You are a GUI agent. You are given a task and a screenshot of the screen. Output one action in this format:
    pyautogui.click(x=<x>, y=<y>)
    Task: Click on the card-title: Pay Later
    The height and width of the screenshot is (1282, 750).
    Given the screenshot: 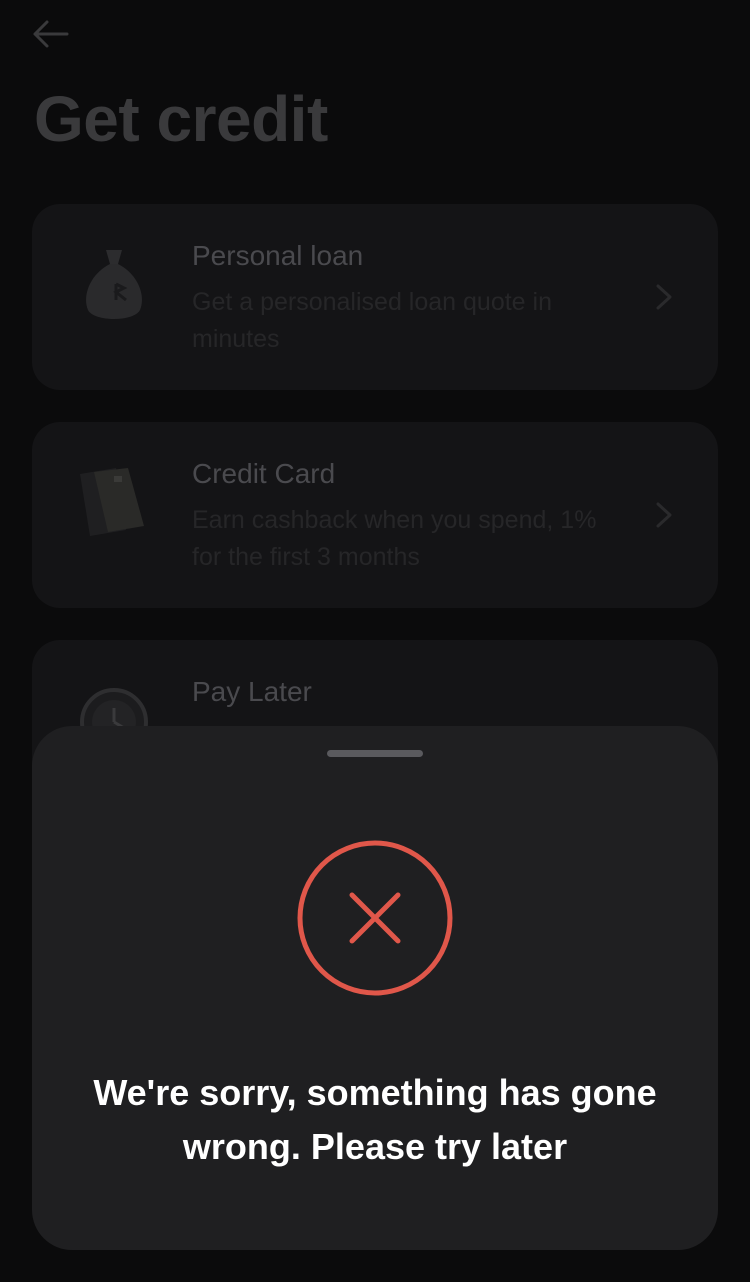 What is the action you would take?
    pyautogui.click(x=252, y=691)
    